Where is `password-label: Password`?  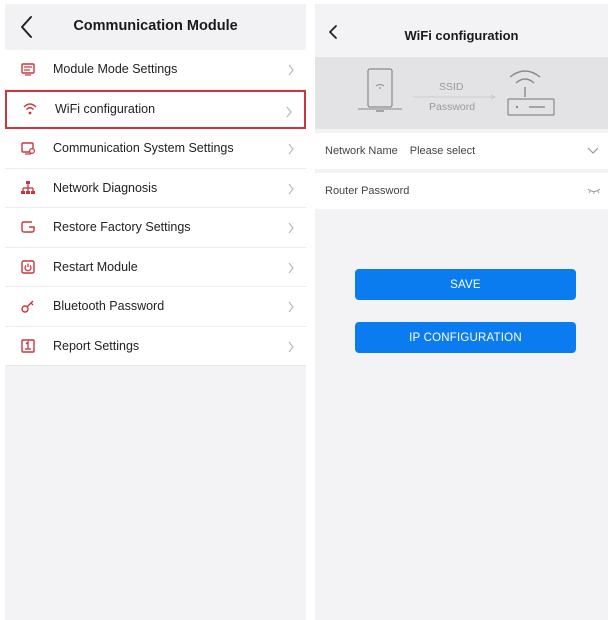 password-label: Password is located at coordinates (452, 107).